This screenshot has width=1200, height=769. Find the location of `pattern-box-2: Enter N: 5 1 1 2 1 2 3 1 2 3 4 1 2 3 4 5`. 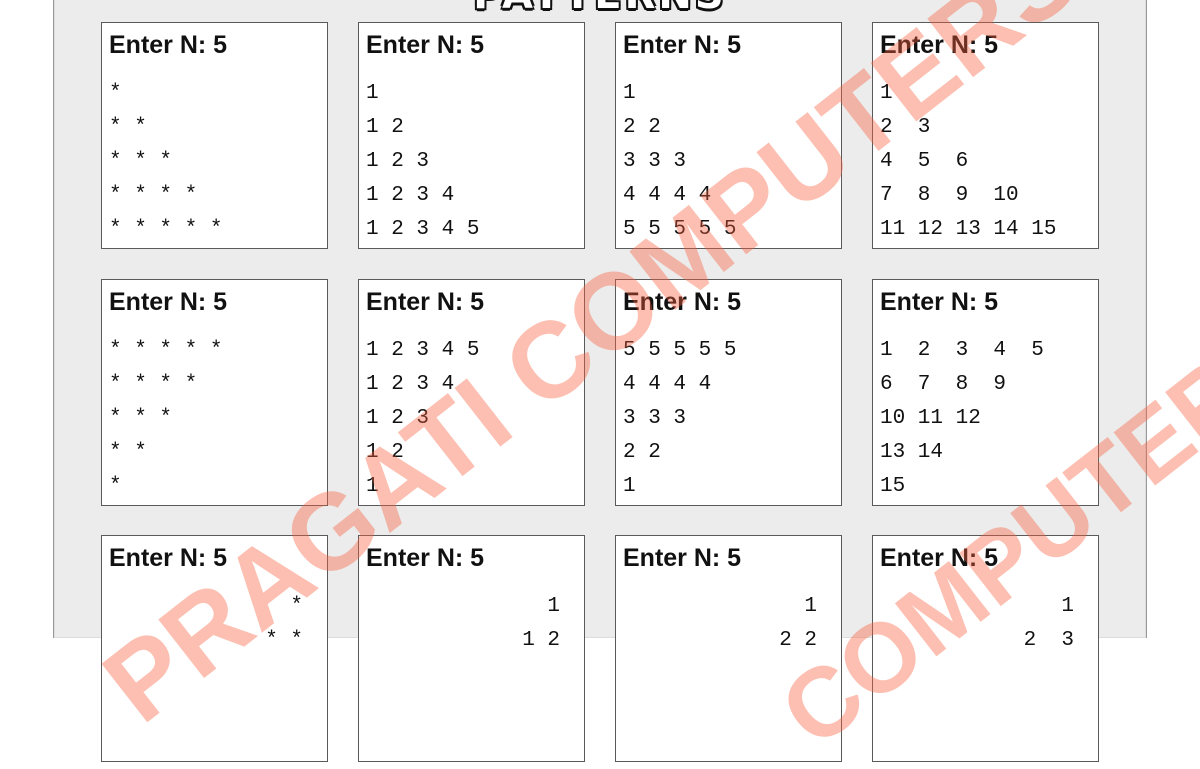

pattern-box-2: Enter N: 5 1 1 2 1 2 3 1 2 3 4 1 2 3 4 5 is located at coordinates (471, 135).